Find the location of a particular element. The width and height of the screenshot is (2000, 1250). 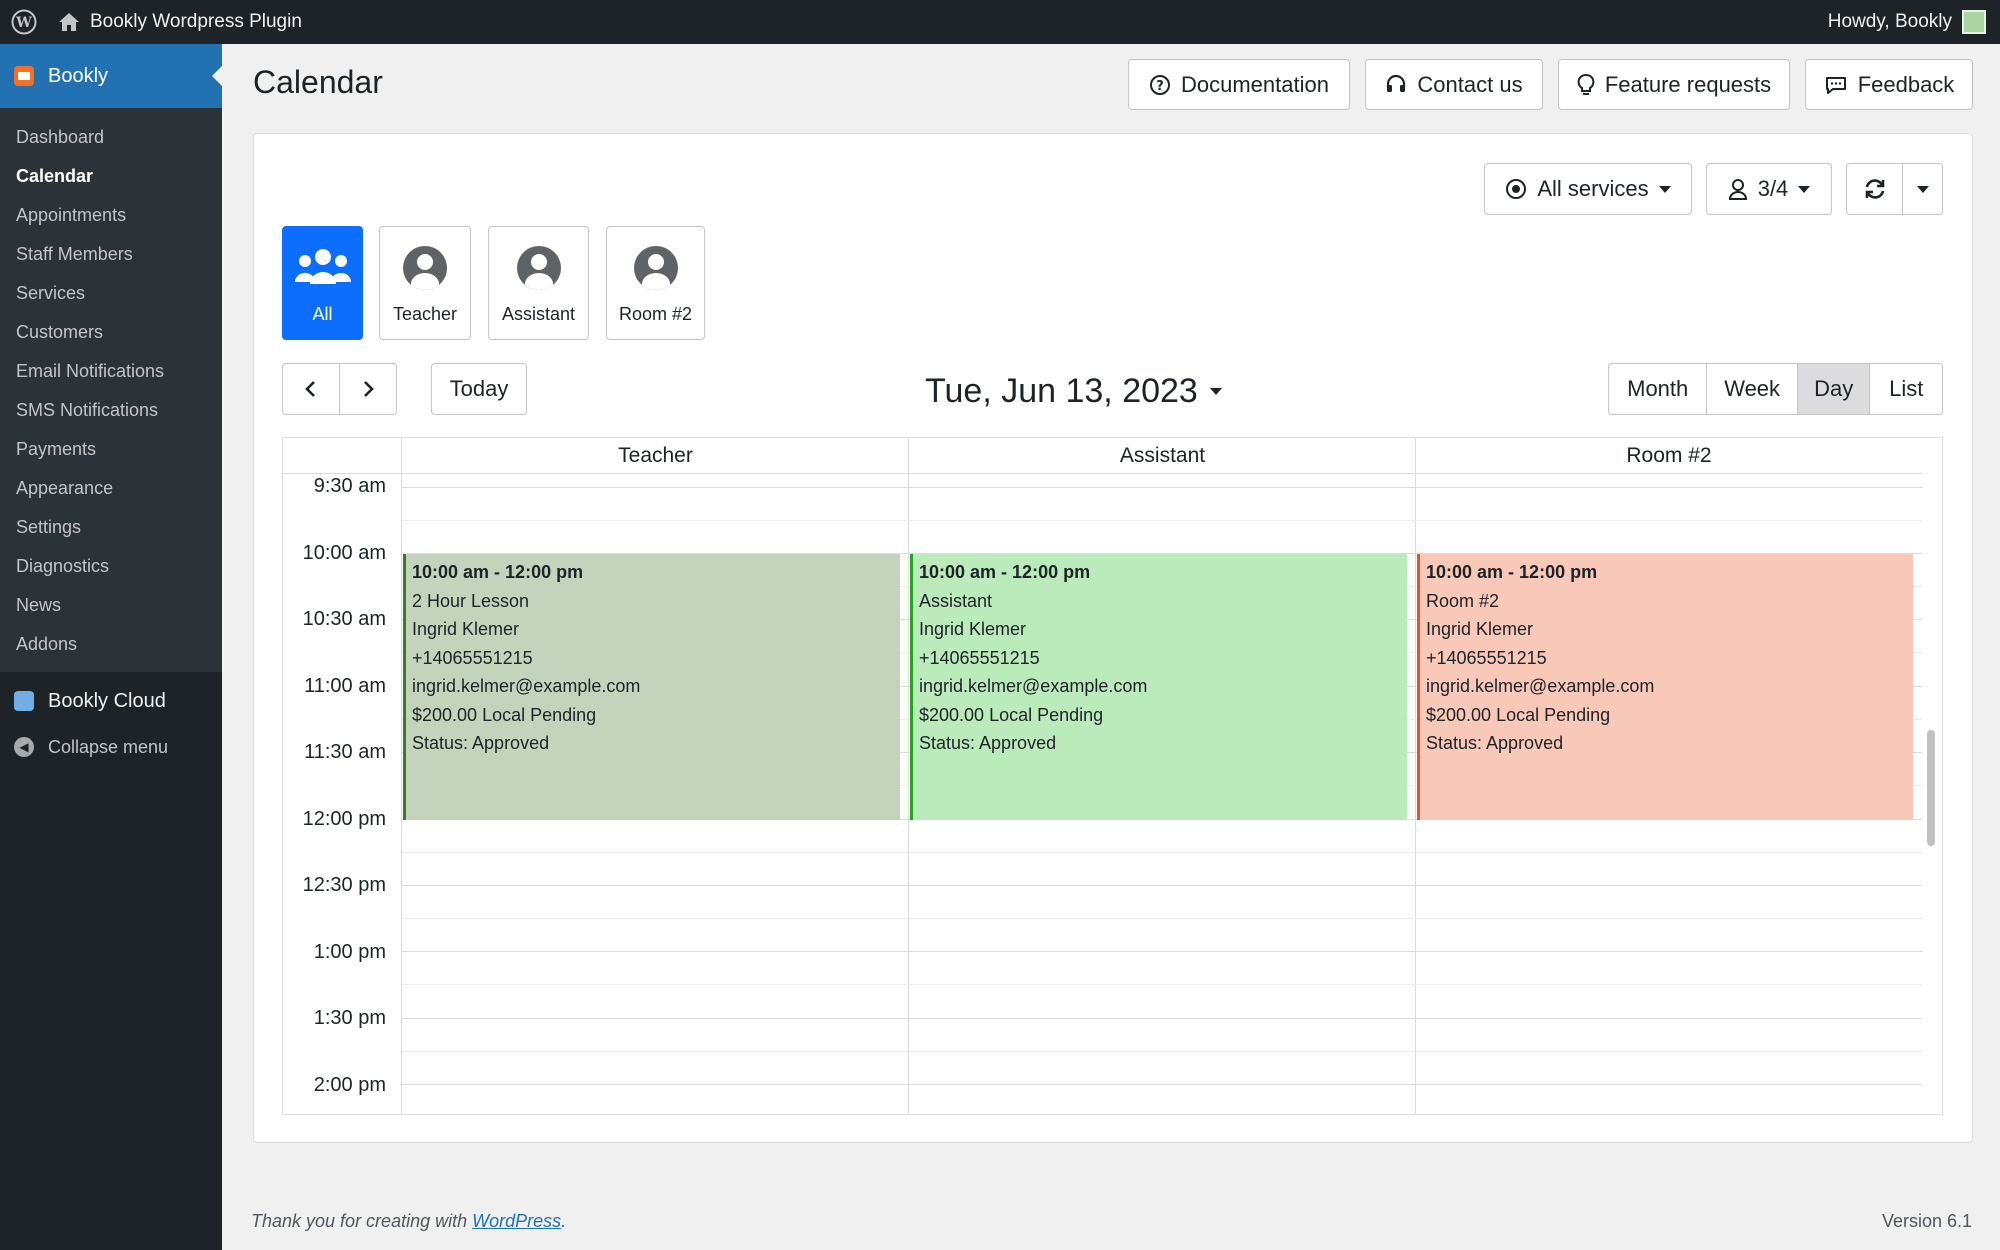

contact-us-button: Contact us is located at coordinates (1454, 84).